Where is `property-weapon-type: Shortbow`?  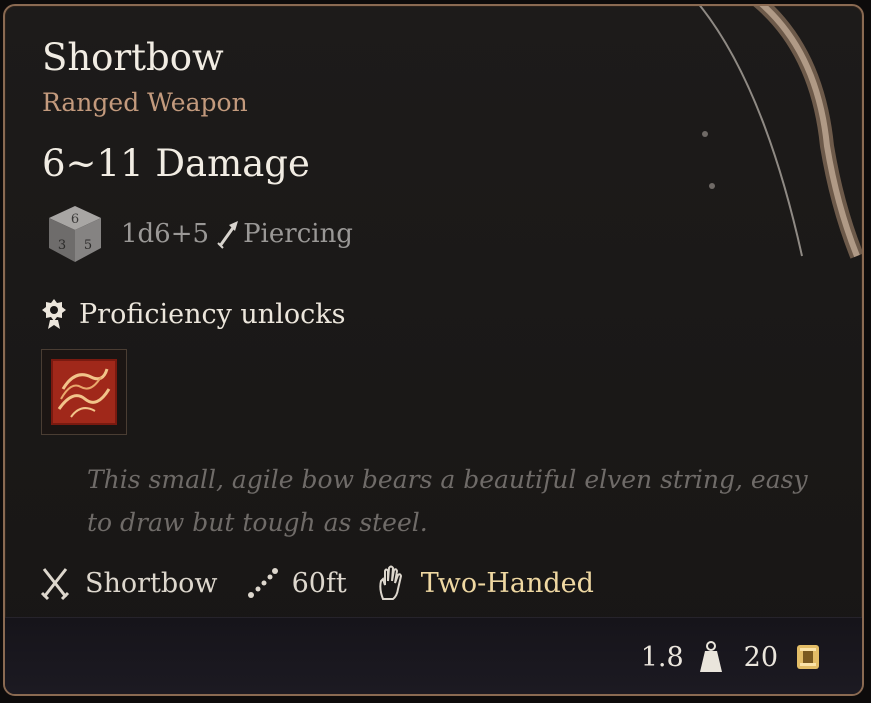 property-weapon-type: Shortbow is located at coordinates (151, 583).